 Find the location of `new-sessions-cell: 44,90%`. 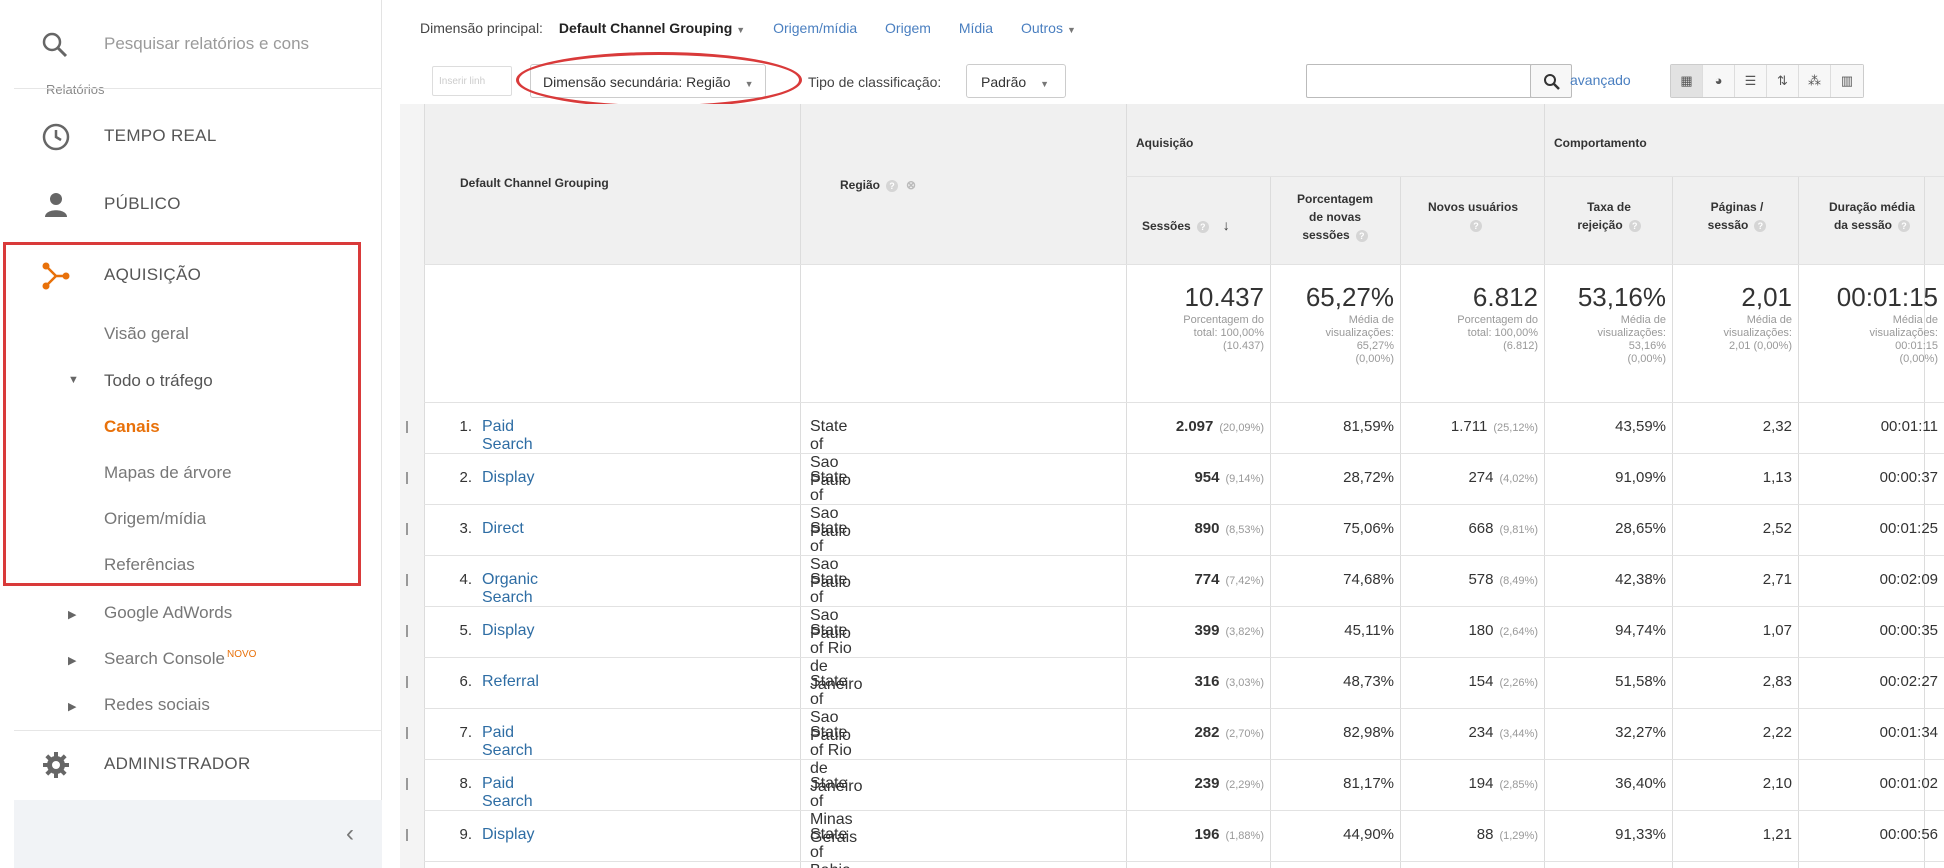

new-sessions-cell: 44,90% is located at coordinates (1368, 834).